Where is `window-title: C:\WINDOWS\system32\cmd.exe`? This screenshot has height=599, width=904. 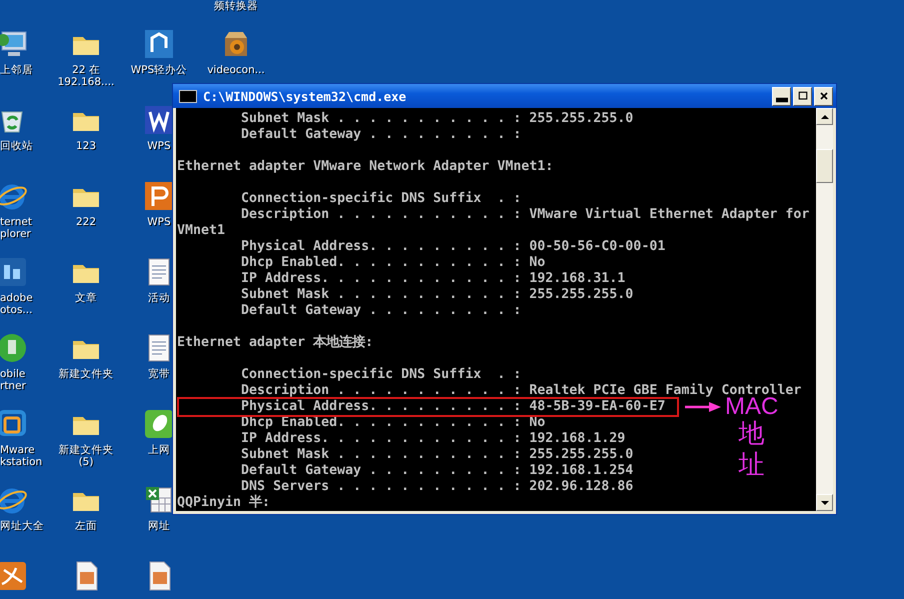
window-title: C:\WINDOWS\system32\cmd.exe is located at coordinates (305, 96).